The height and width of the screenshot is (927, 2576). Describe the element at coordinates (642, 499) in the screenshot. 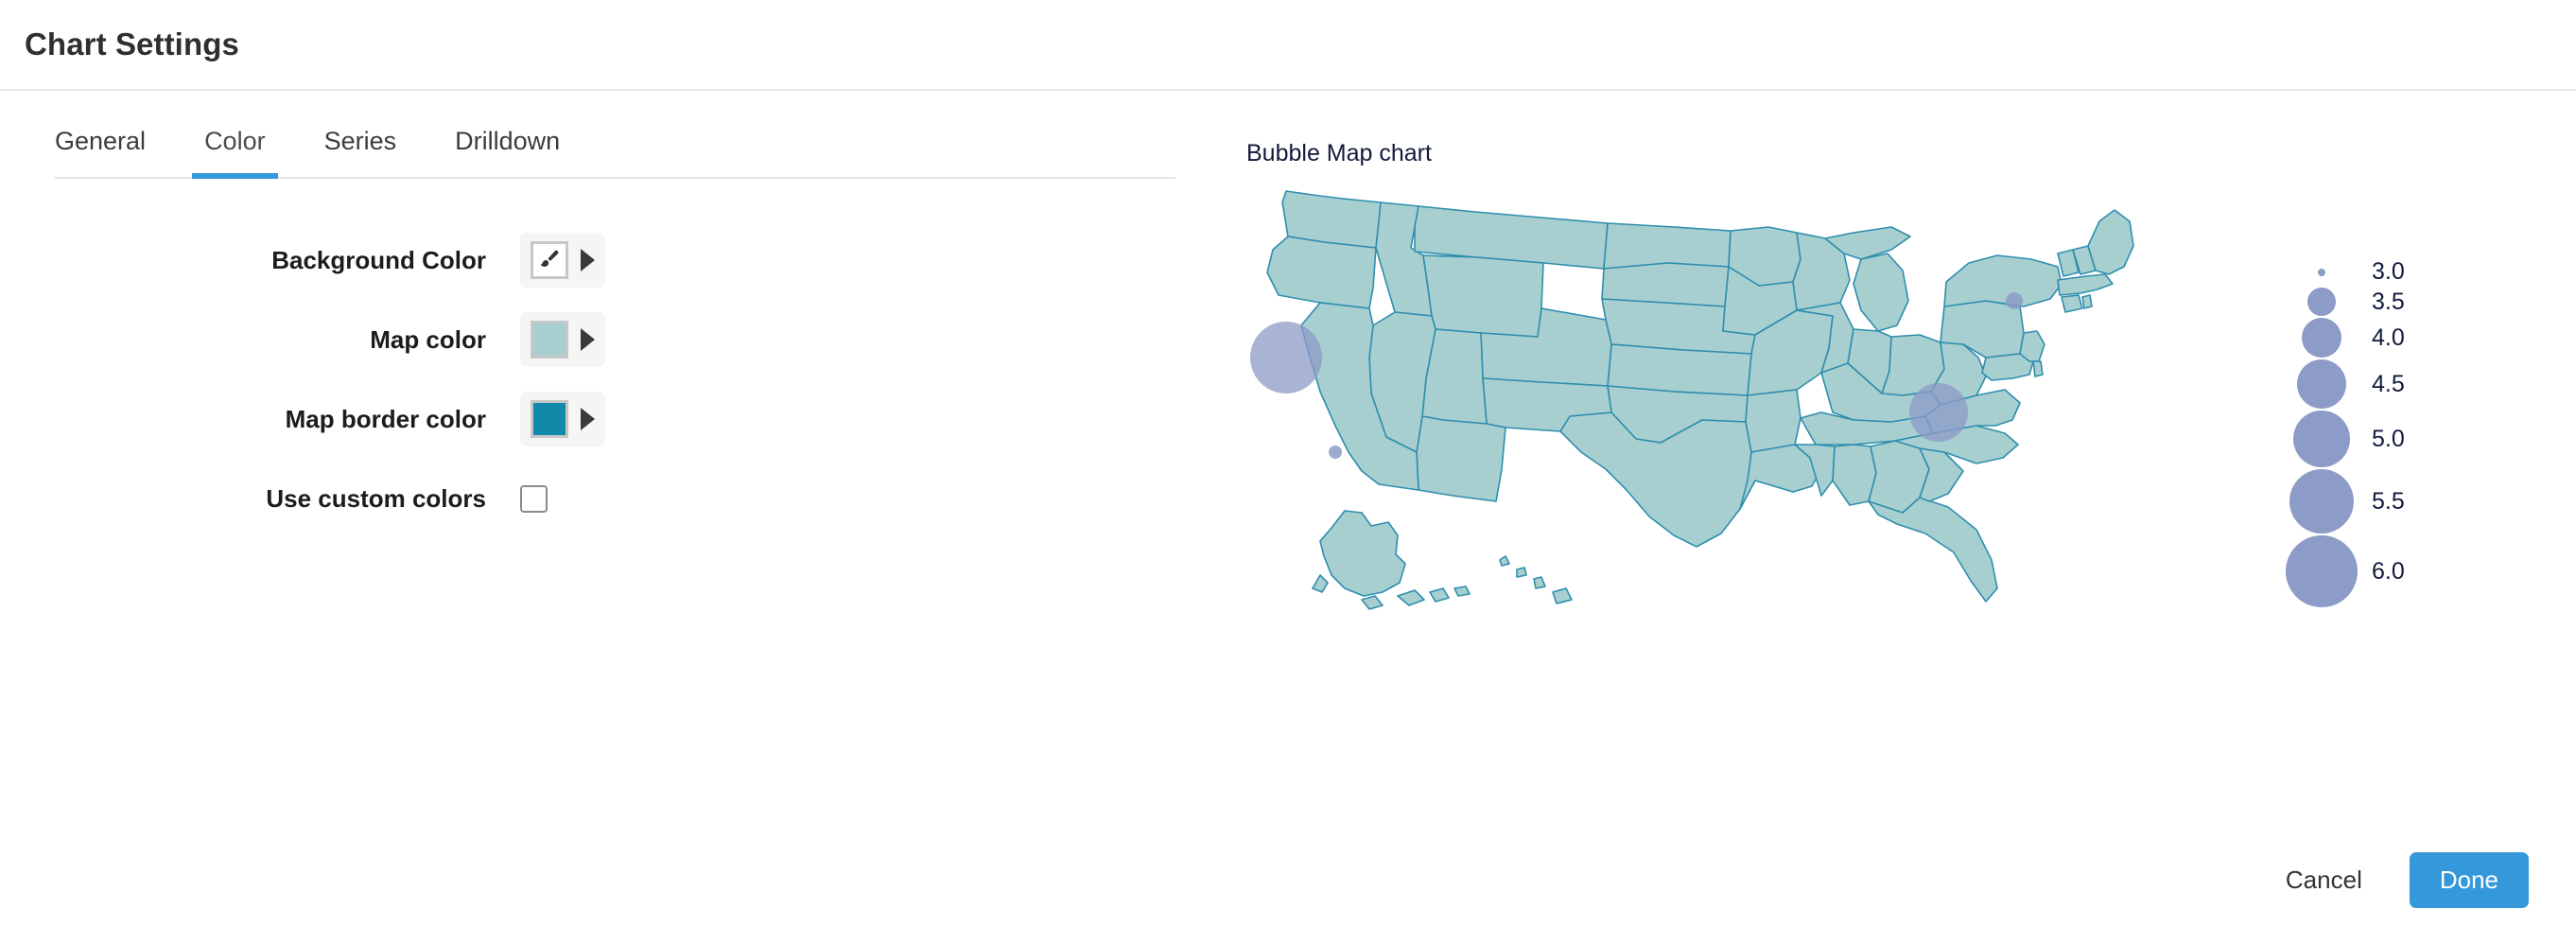

I see `form-row-use-custom-colors: Use custom colors` at that location.